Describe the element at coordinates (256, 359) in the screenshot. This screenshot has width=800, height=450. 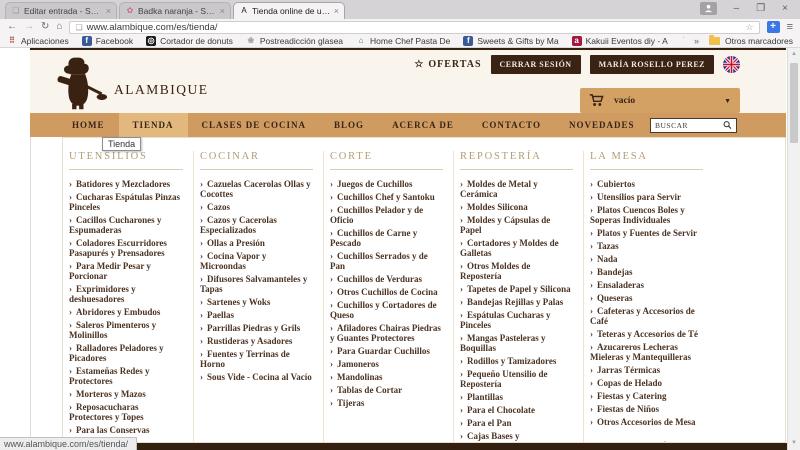
I see `menu-item: Fuentes y Terrinas de Horno` at that location.